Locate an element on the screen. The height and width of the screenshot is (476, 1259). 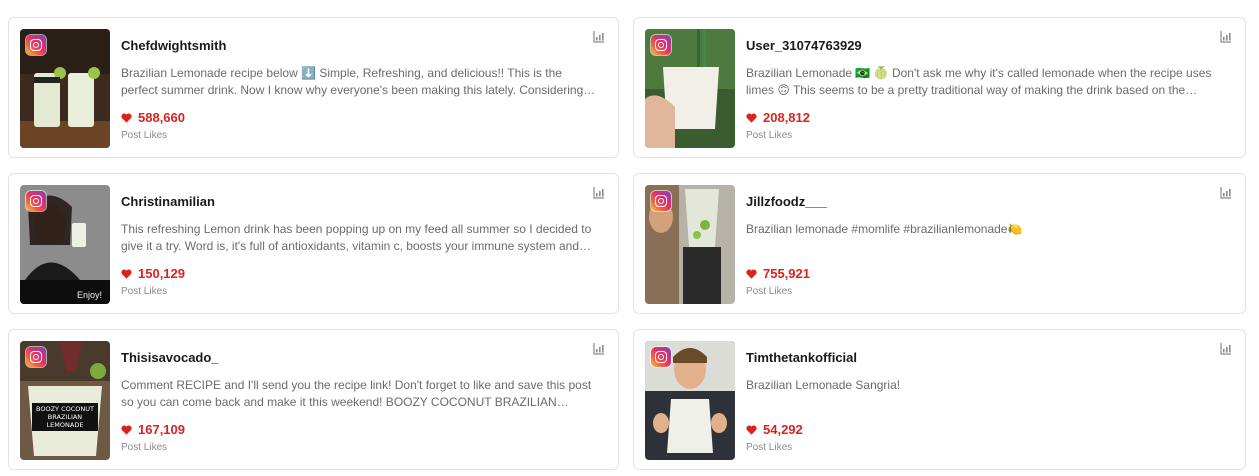
likes-count: 755,921 is located at coordinates (786, 273).